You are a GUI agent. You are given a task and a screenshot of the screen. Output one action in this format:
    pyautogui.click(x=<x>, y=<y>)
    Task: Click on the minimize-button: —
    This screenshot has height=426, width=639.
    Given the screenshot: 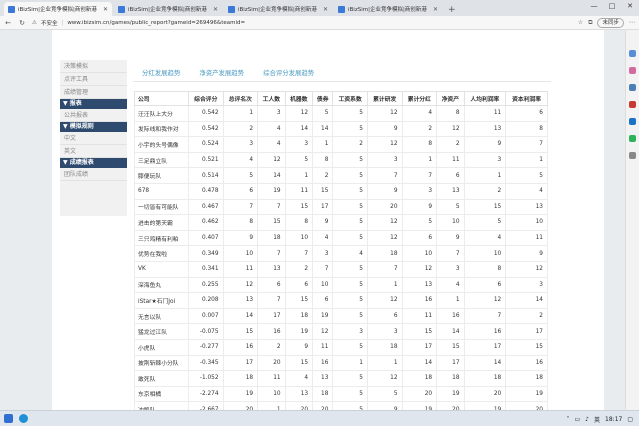 What is the action you would take?
    pyautogui.click(x=594, y=6)
    